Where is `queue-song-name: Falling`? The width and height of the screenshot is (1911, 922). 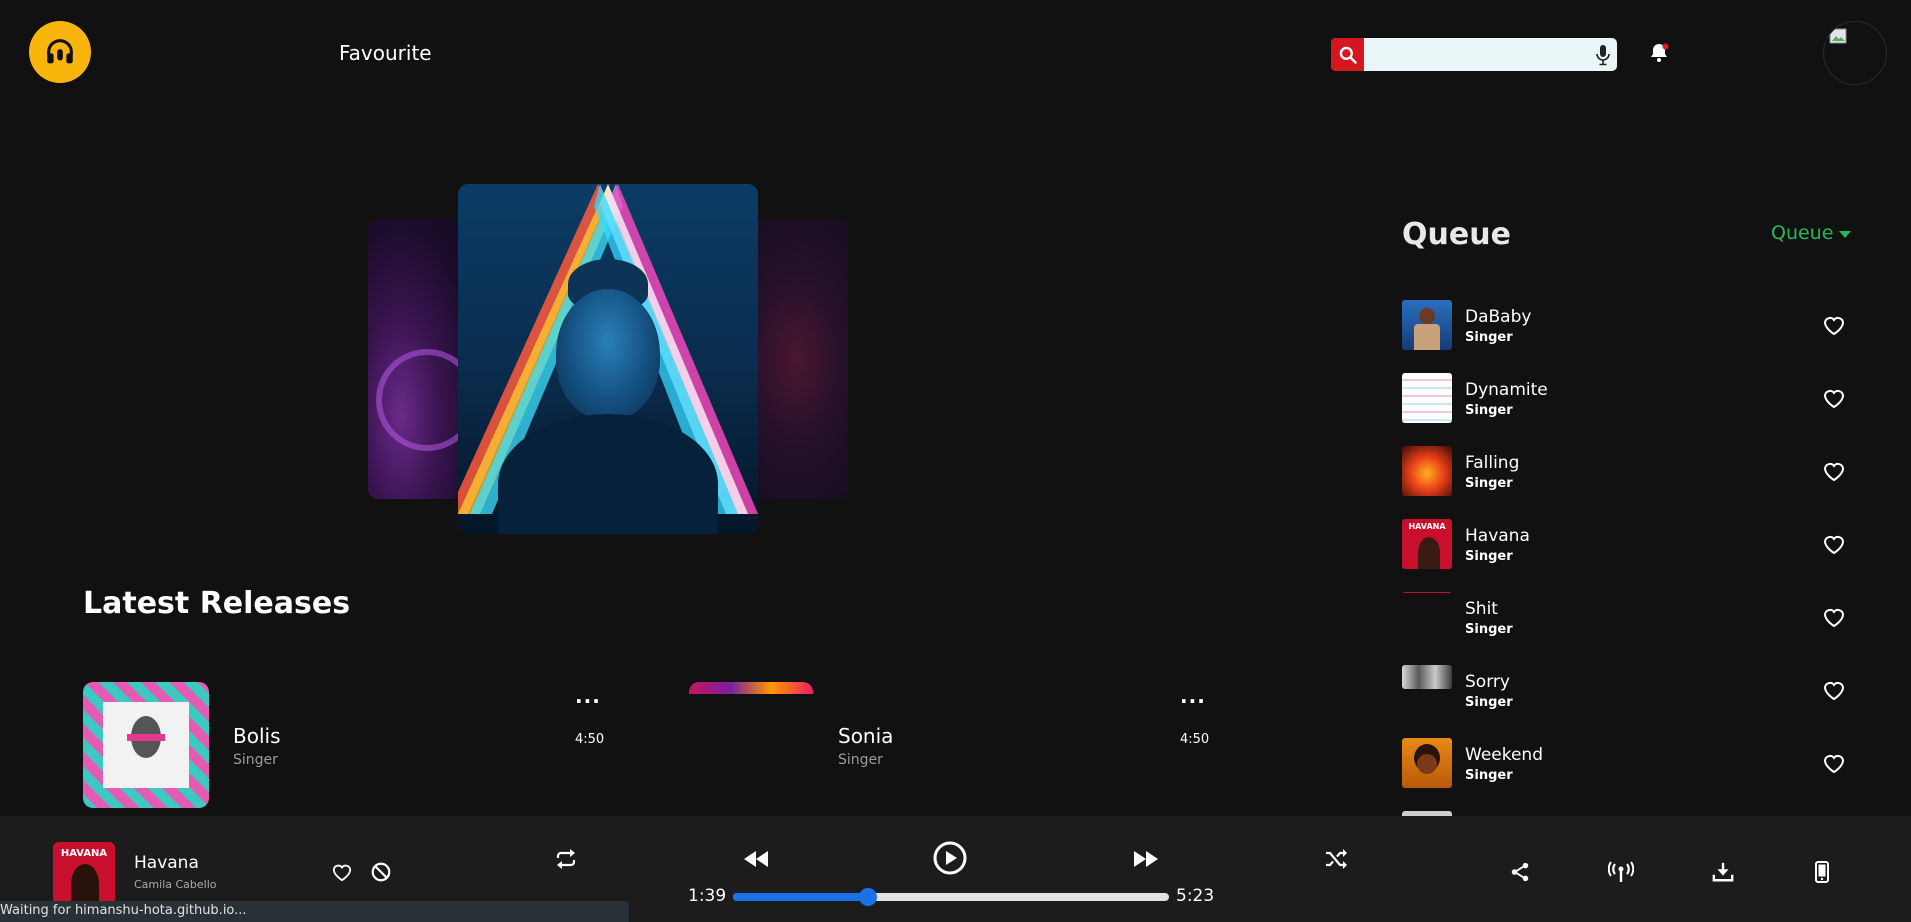
queue-song-name: Falling is located at coordinates (1492, 463).